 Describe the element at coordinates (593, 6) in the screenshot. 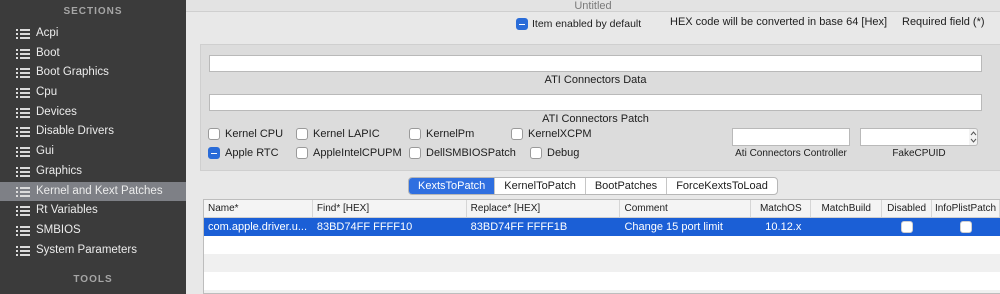

I see `window-title: Untitled` at that location.